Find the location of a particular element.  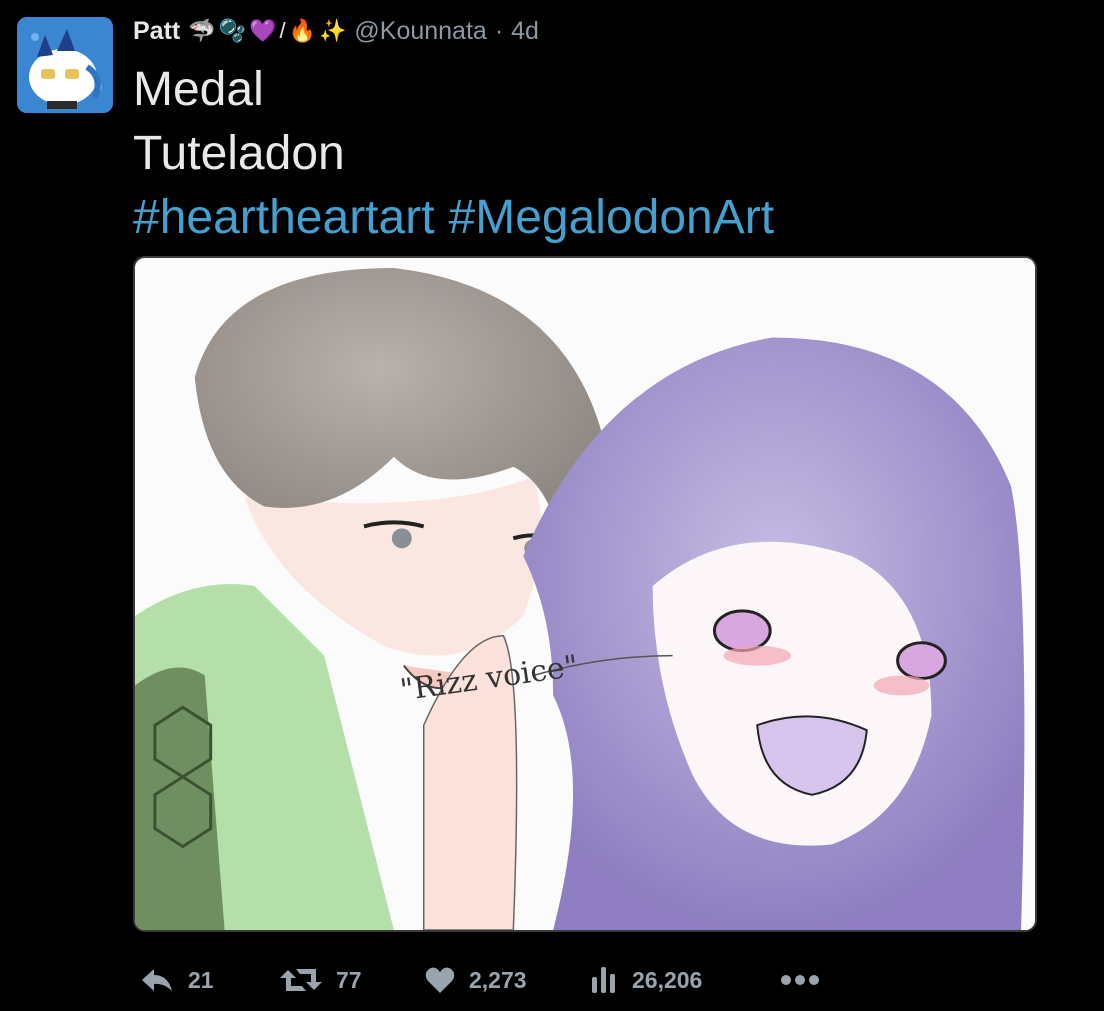

tweet-header: Patt 🦈 🫧 💜 / 🔥 ✨ @Kounnata · 4d is located at coordinates (336, 31).